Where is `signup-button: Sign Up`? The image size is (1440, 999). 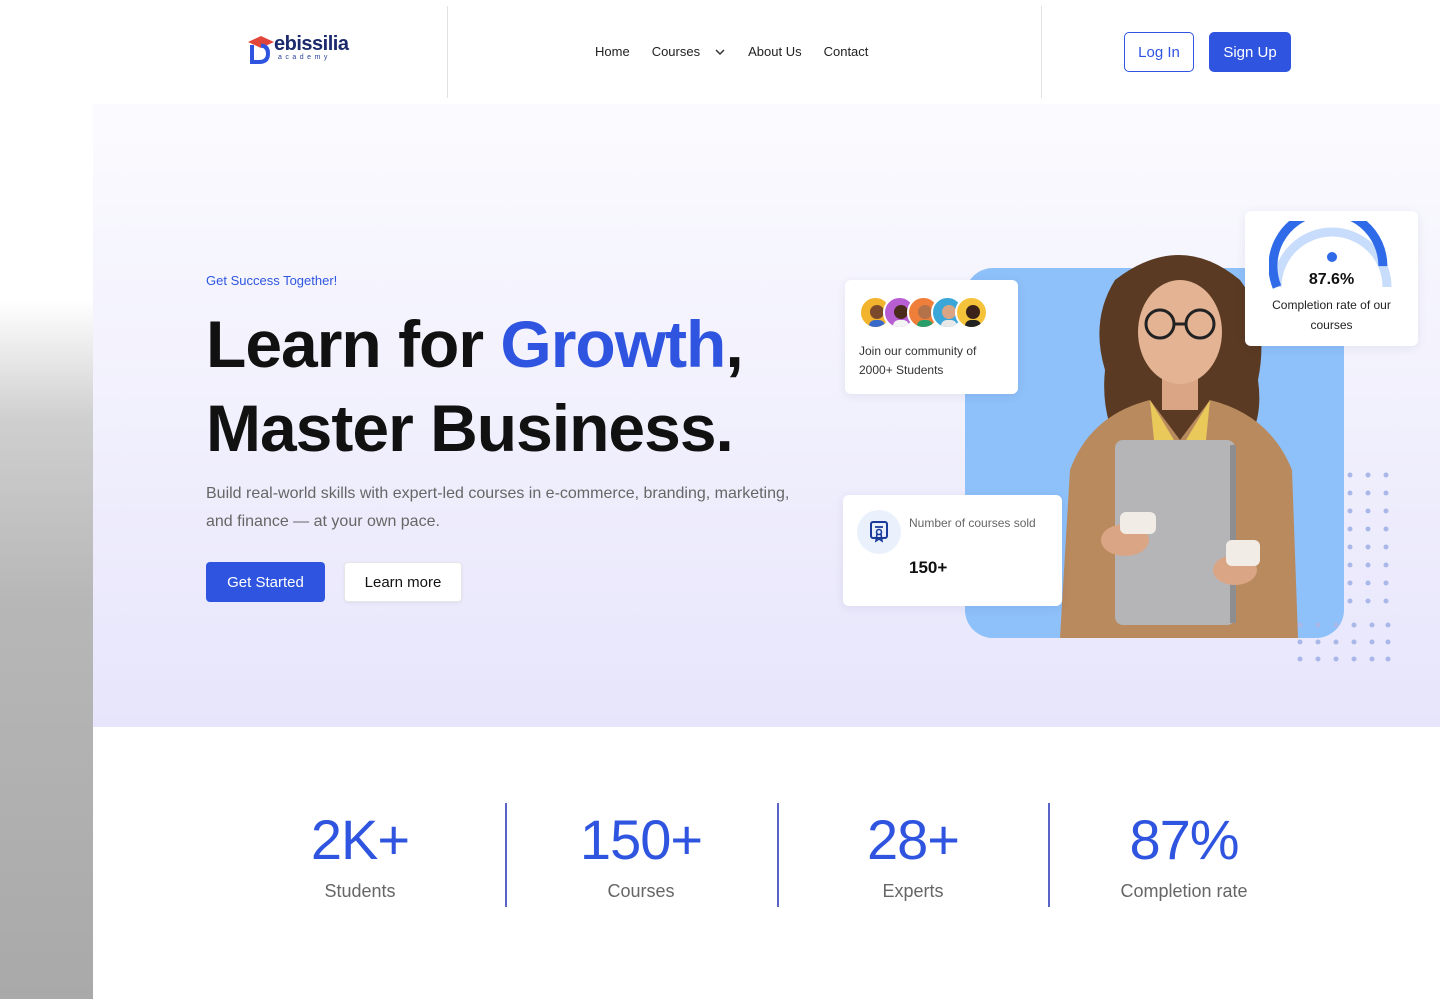
signup-button: Sign Up is located at coordinates (1250, 52).